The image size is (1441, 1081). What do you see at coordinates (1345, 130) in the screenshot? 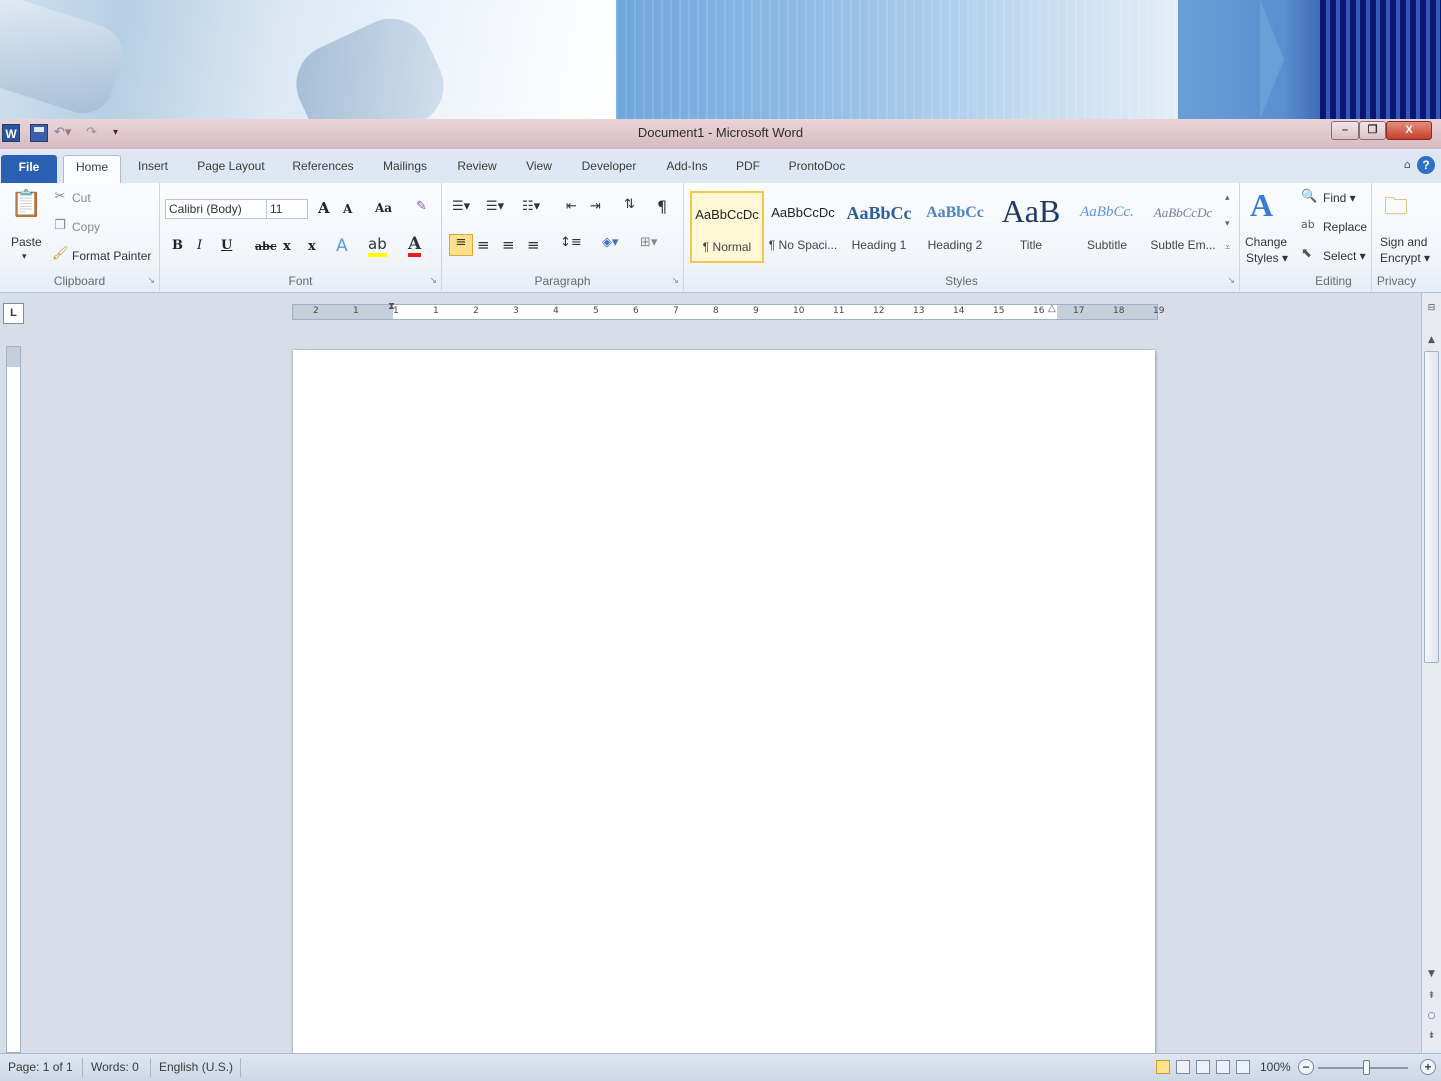
I see `minimize-button: –` at bounding box center [1345, 130].